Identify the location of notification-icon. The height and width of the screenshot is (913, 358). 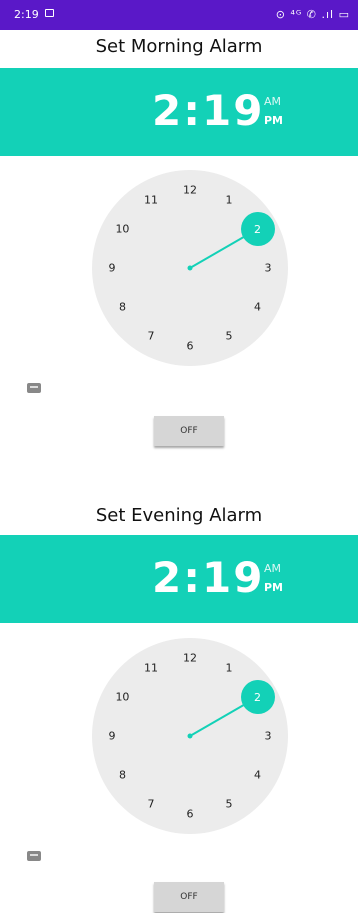
(49, 13).